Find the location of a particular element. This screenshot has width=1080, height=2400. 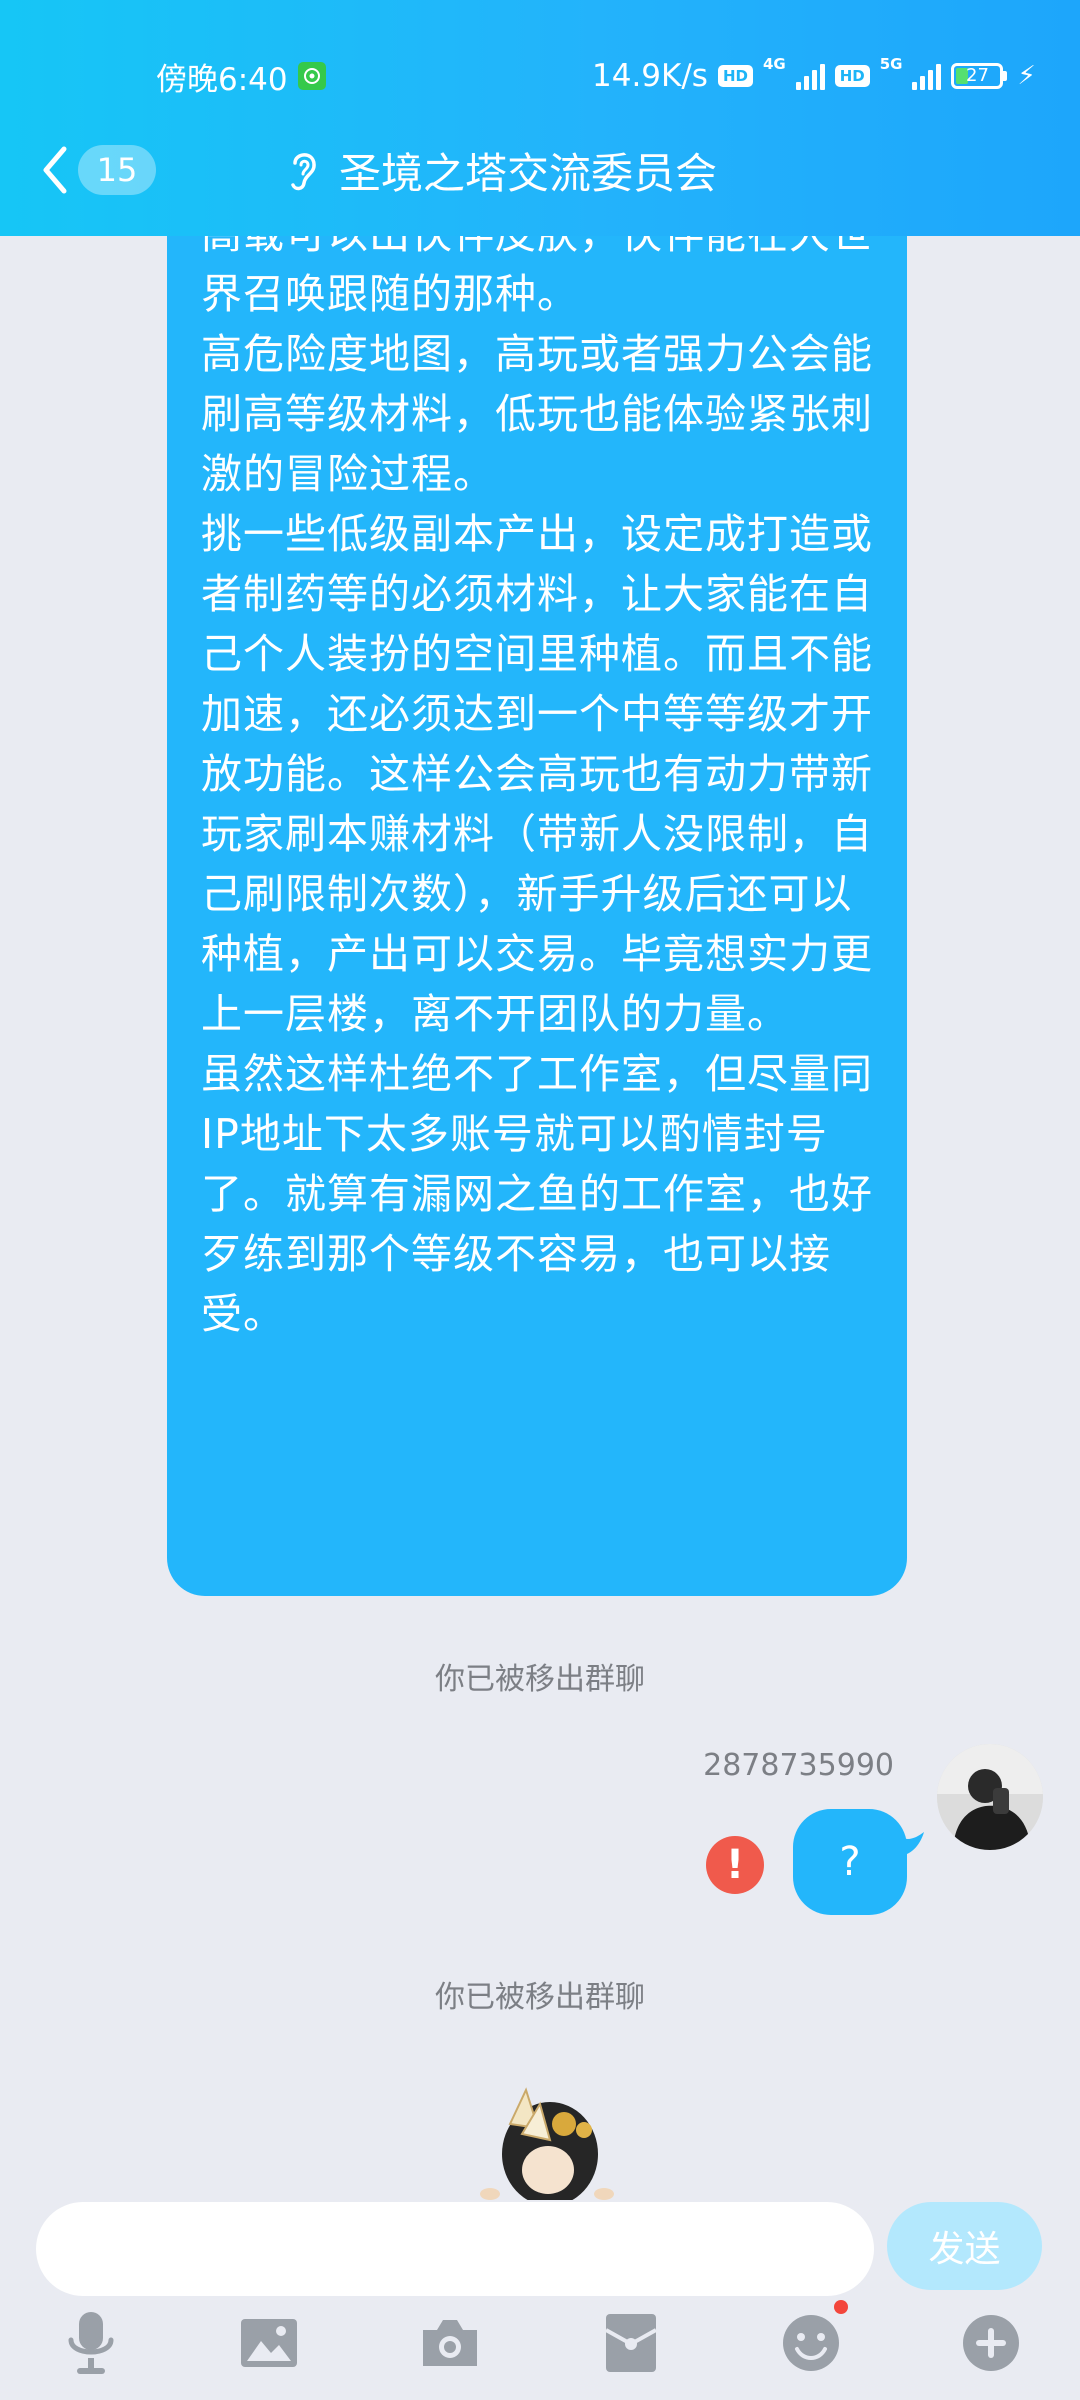

chevron-left-icon is located at coordinates (55, 170).